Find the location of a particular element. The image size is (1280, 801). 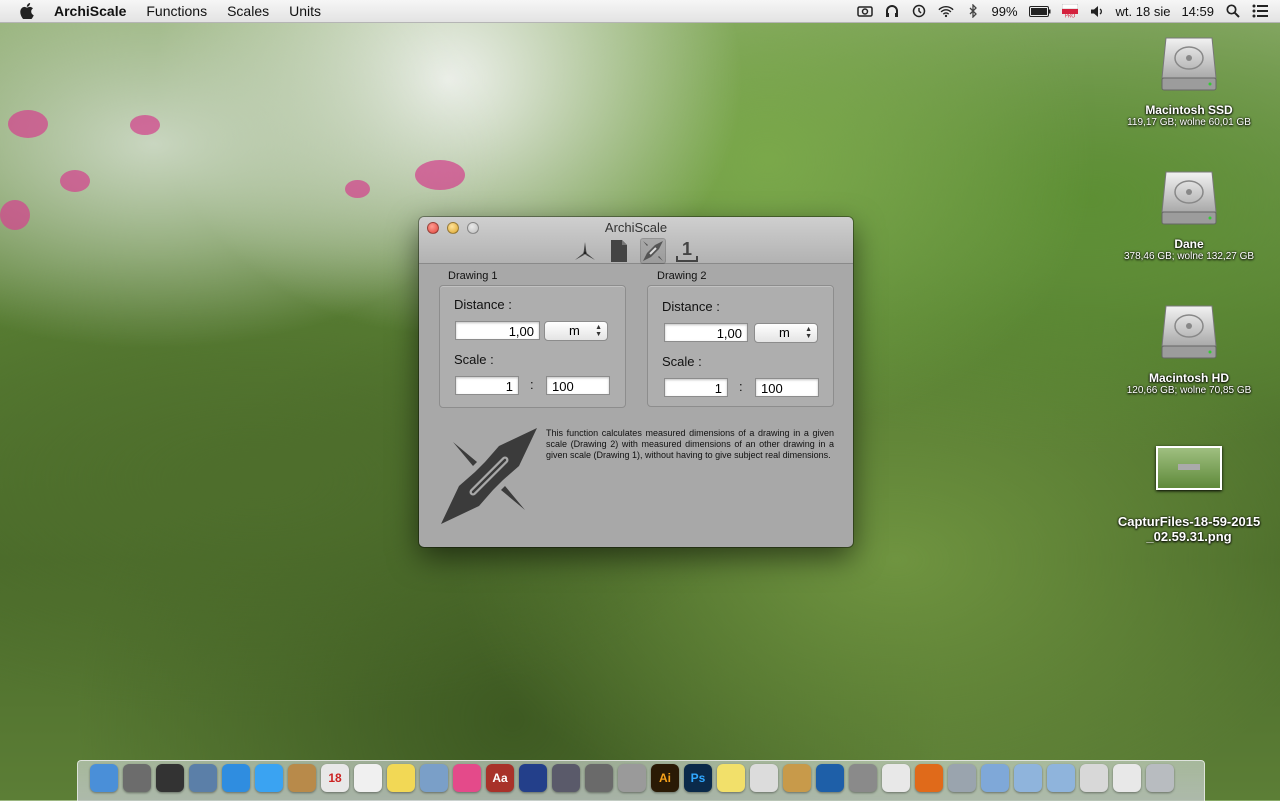

contacts-icon is located at coordinates (302, 778).